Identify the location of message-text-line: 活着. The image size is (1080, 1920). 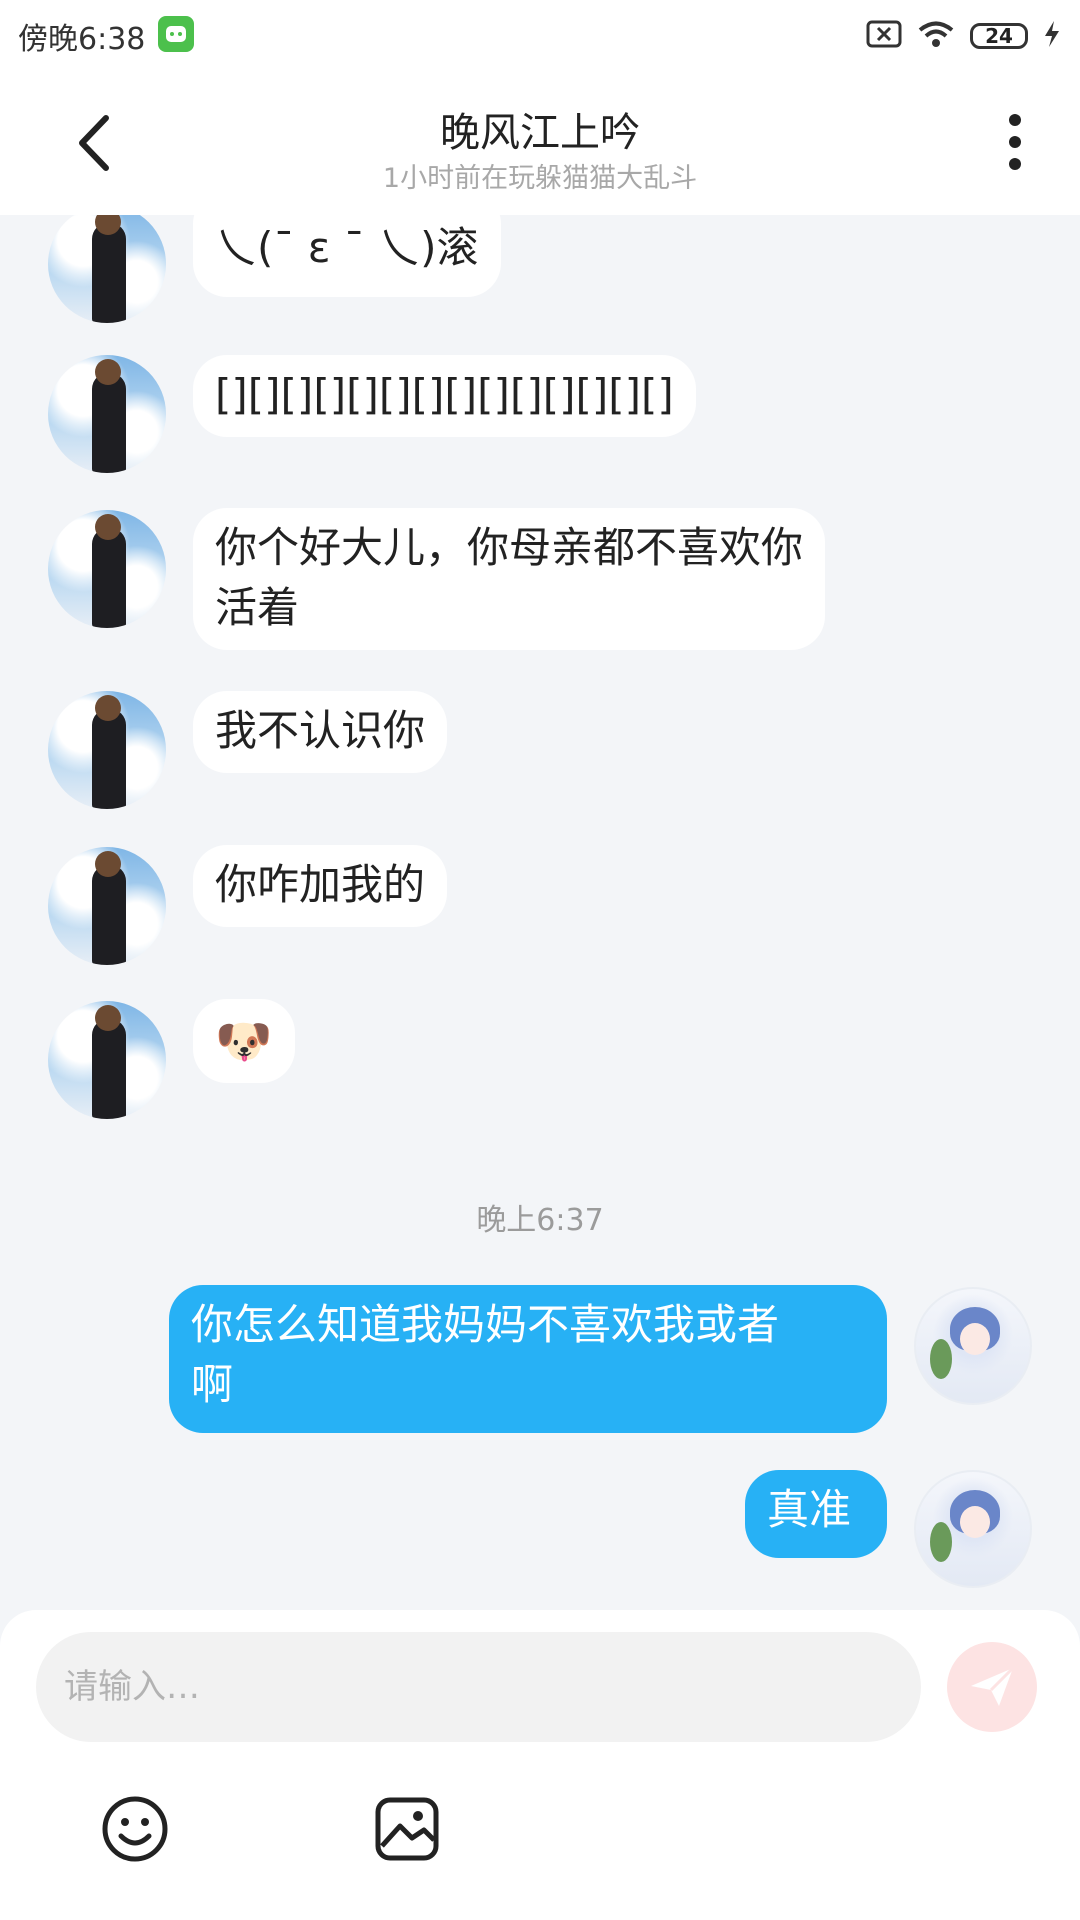
(257, 607).